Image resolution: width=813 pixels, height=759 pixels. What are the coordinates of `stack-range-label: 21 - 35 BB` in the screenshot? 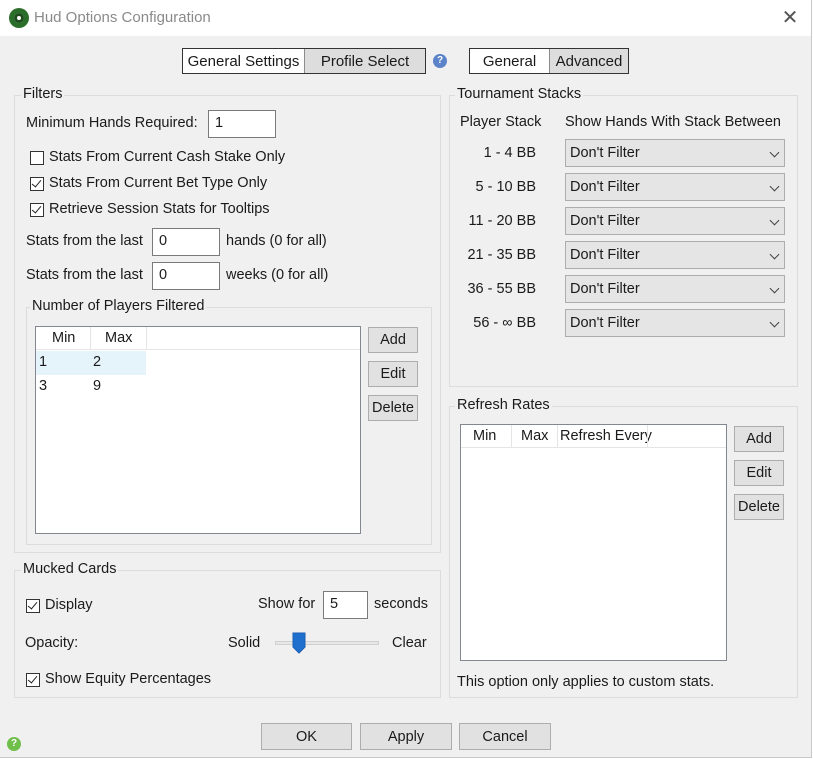 It's located at (501, 255).